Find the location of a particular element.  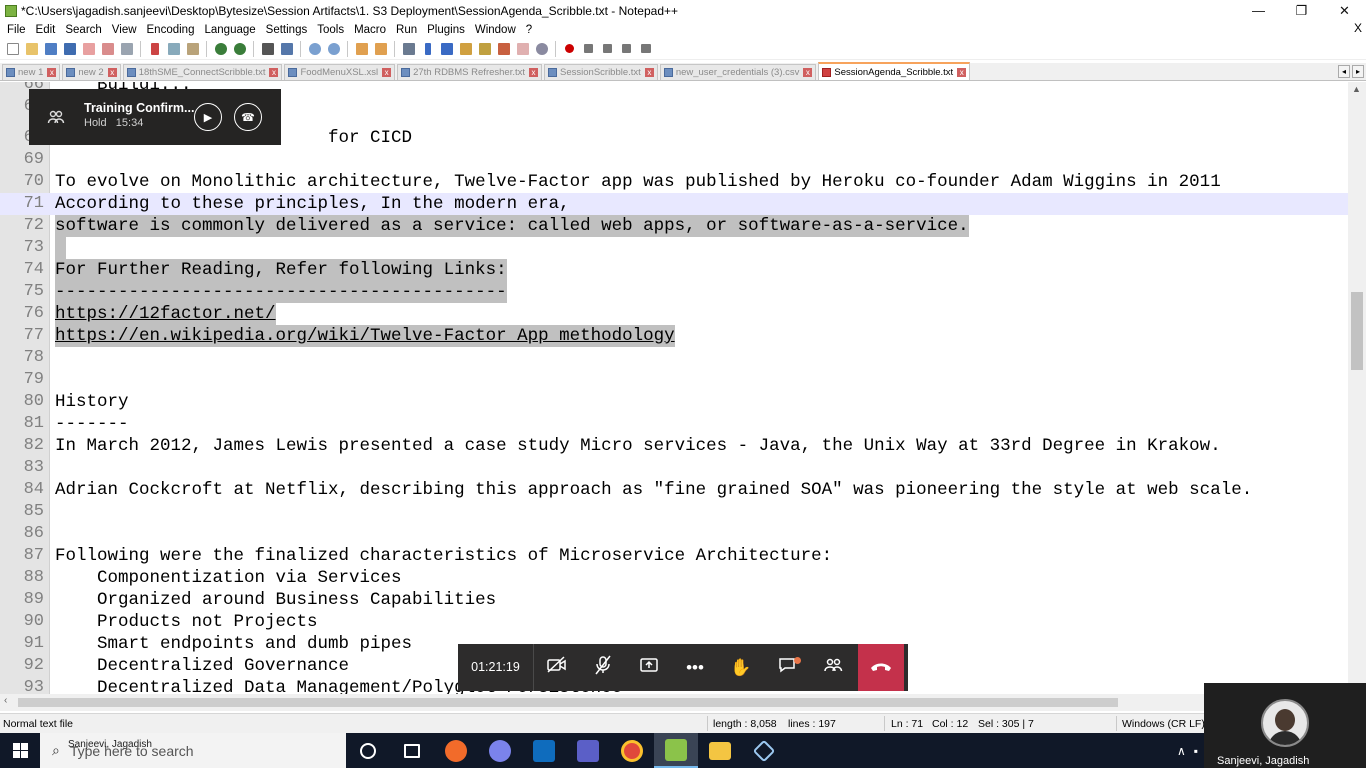

url-link: https://12factor.net/ is located at coordinates (165, 314).